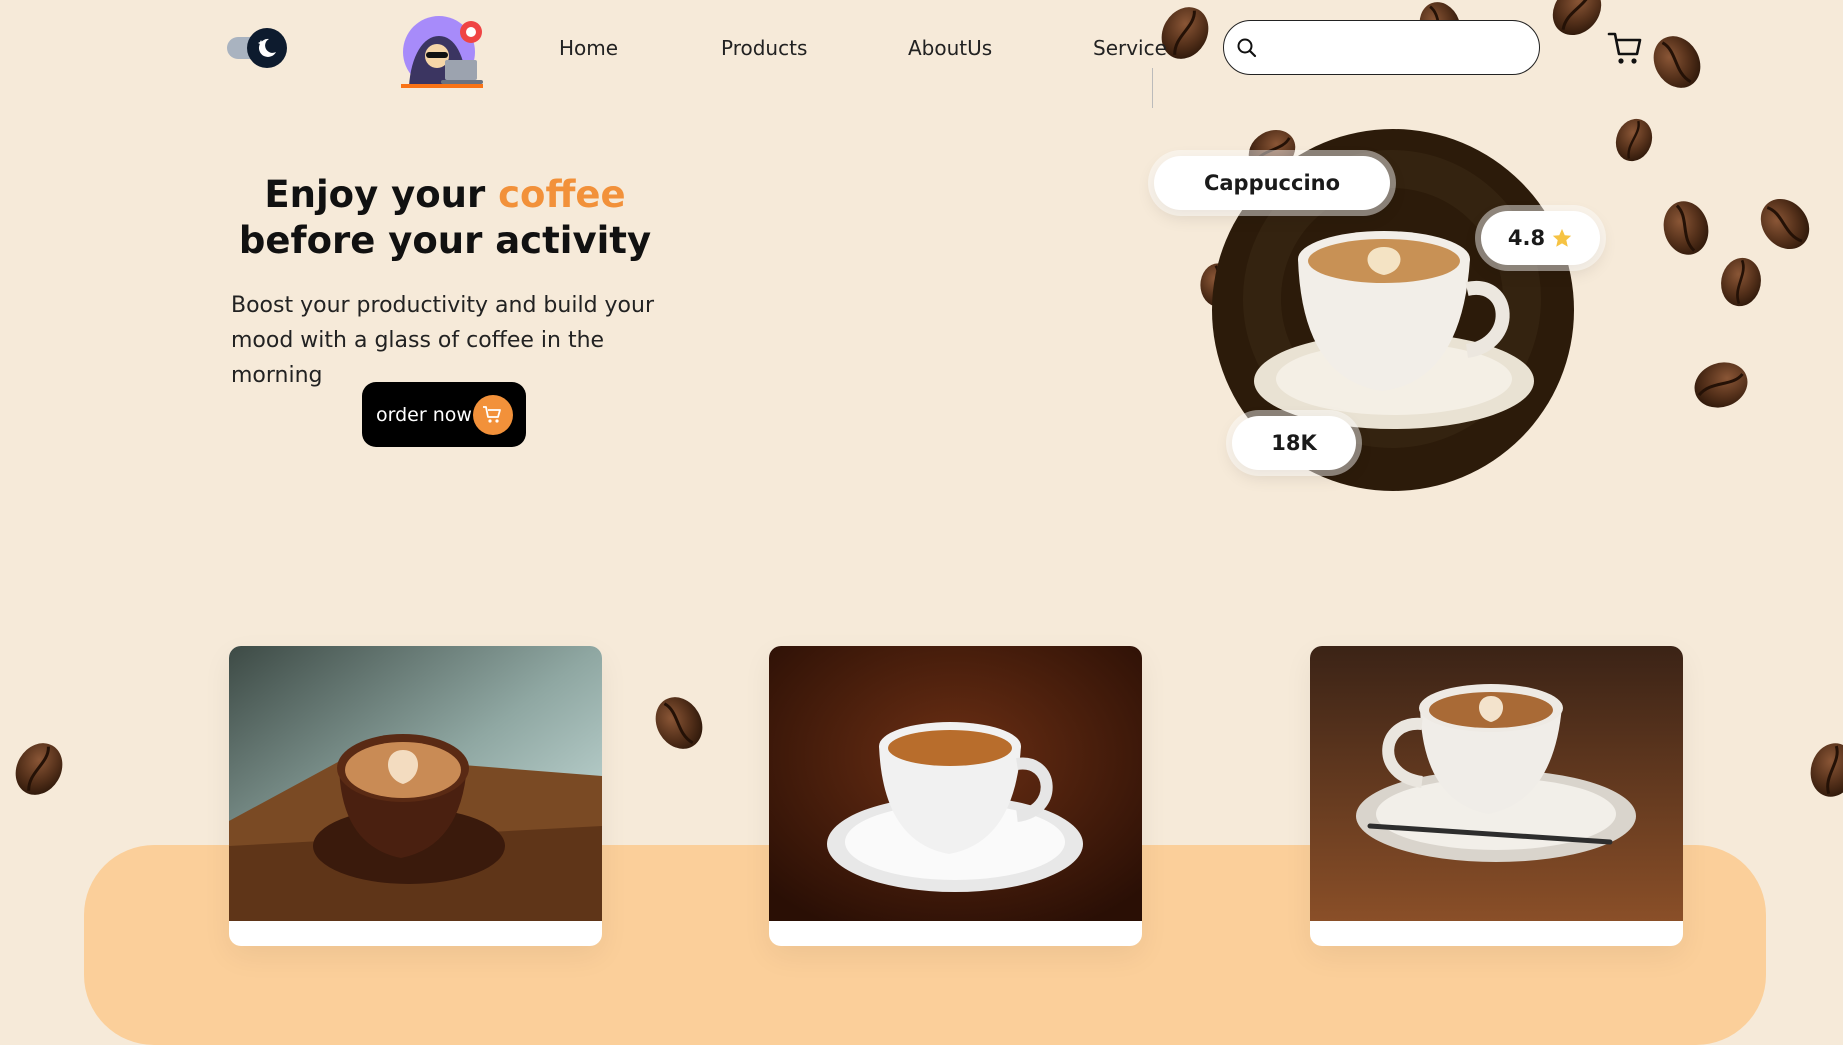 This screenshot has width=1843, height=1045. What do you see at coordinates (1152, 88) in the screenshot?
I see `nav-divider` at bounding box center [1152, 88].